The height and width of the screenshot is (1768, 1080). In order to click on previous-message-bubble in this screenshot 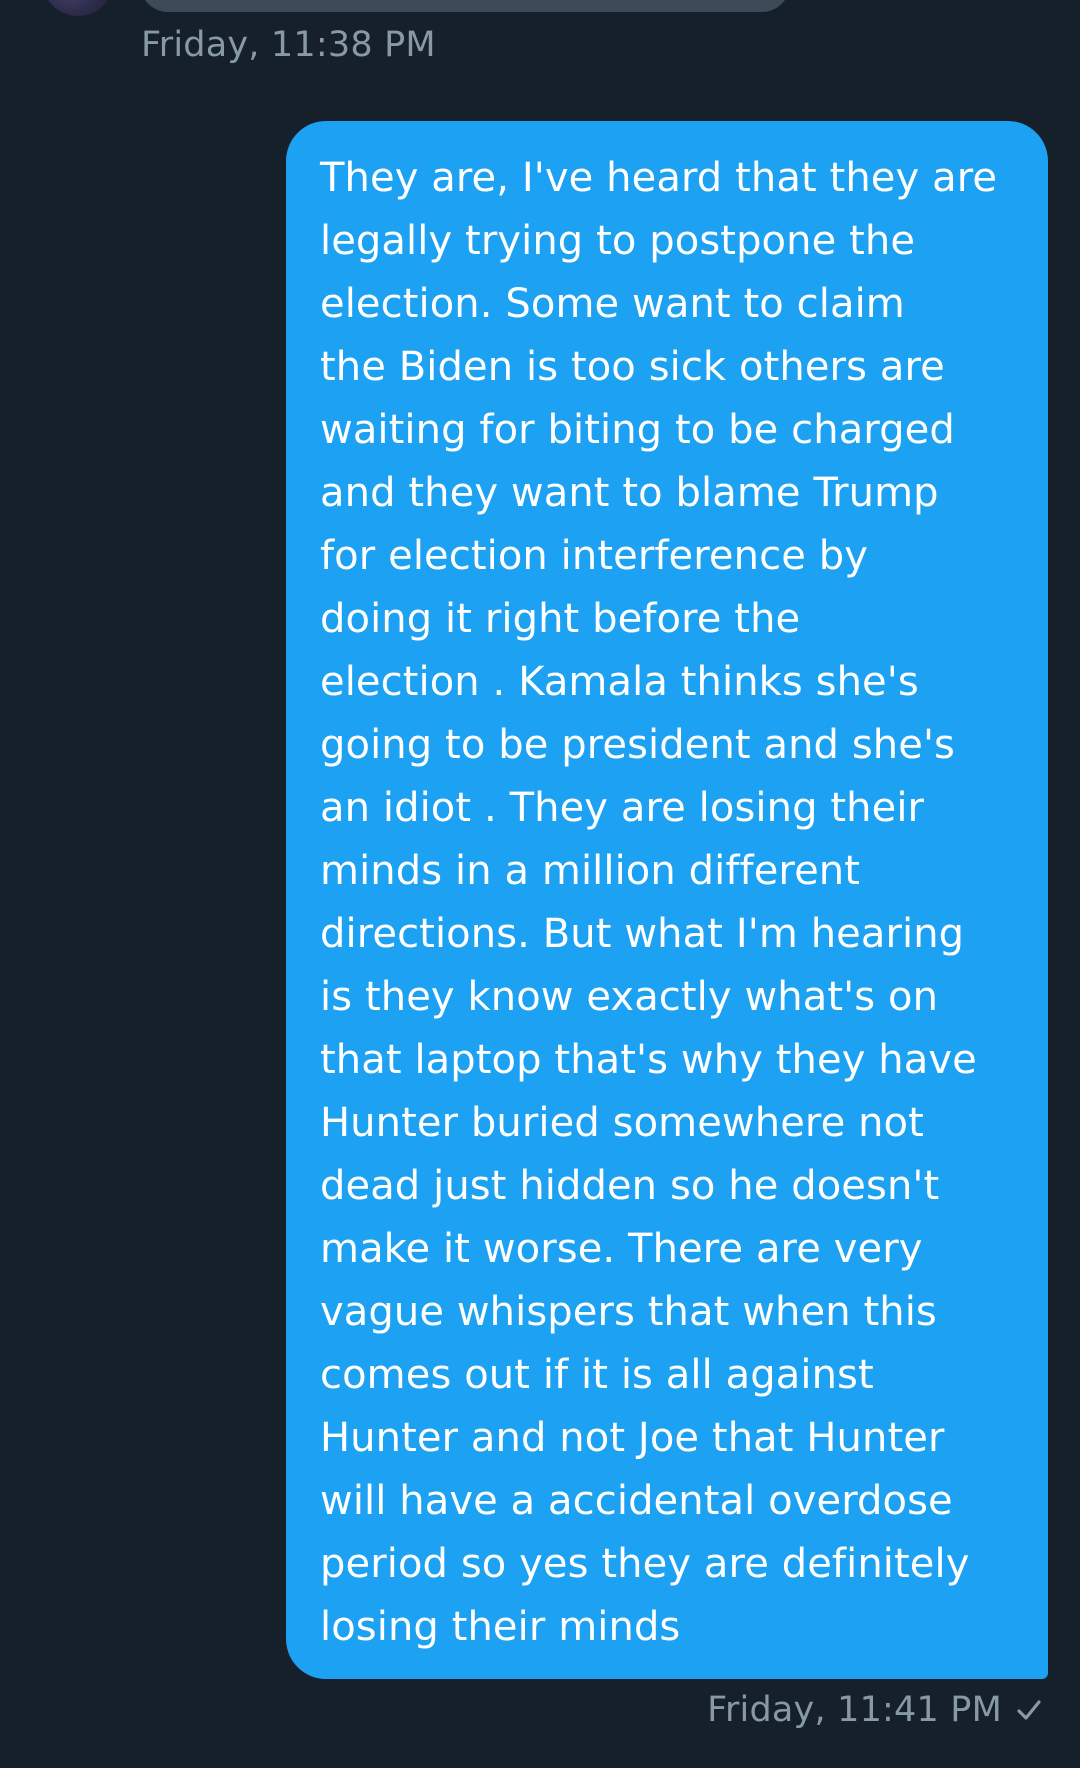, I will do `click(465, 6)`.